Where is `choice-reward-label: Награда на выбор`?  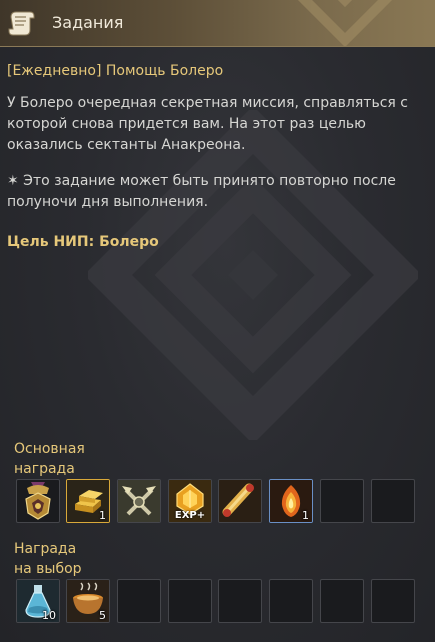 choice-reward-label: Награда на выбор is located at coordinates (48, 559).